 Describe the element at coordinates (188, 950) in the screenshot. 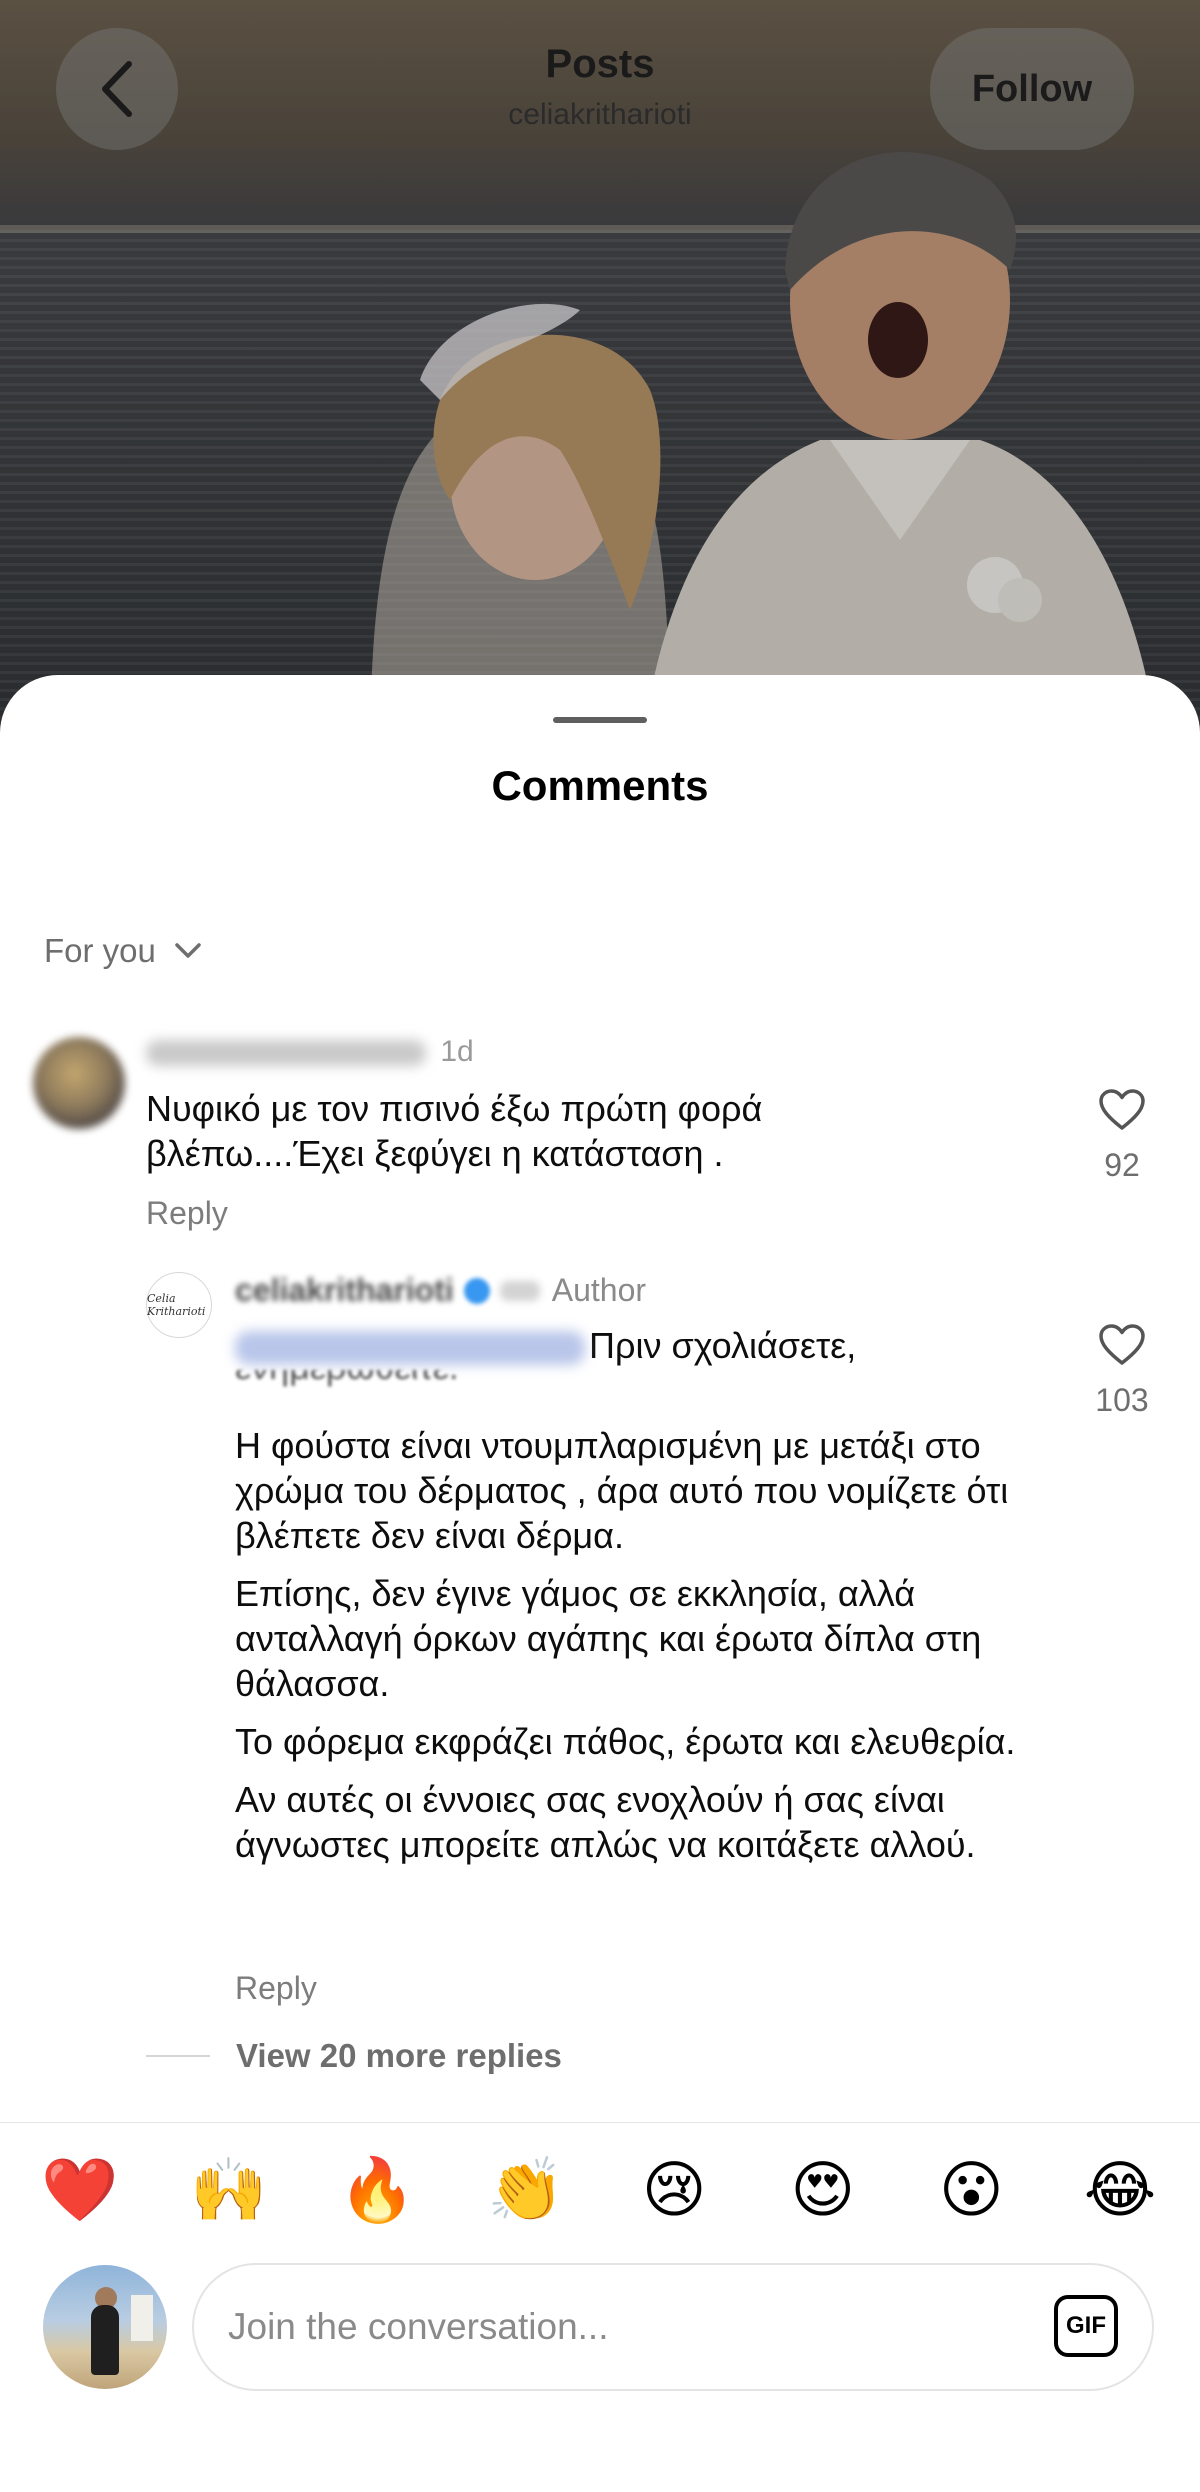

I see `chevron-down-icon` at that location.